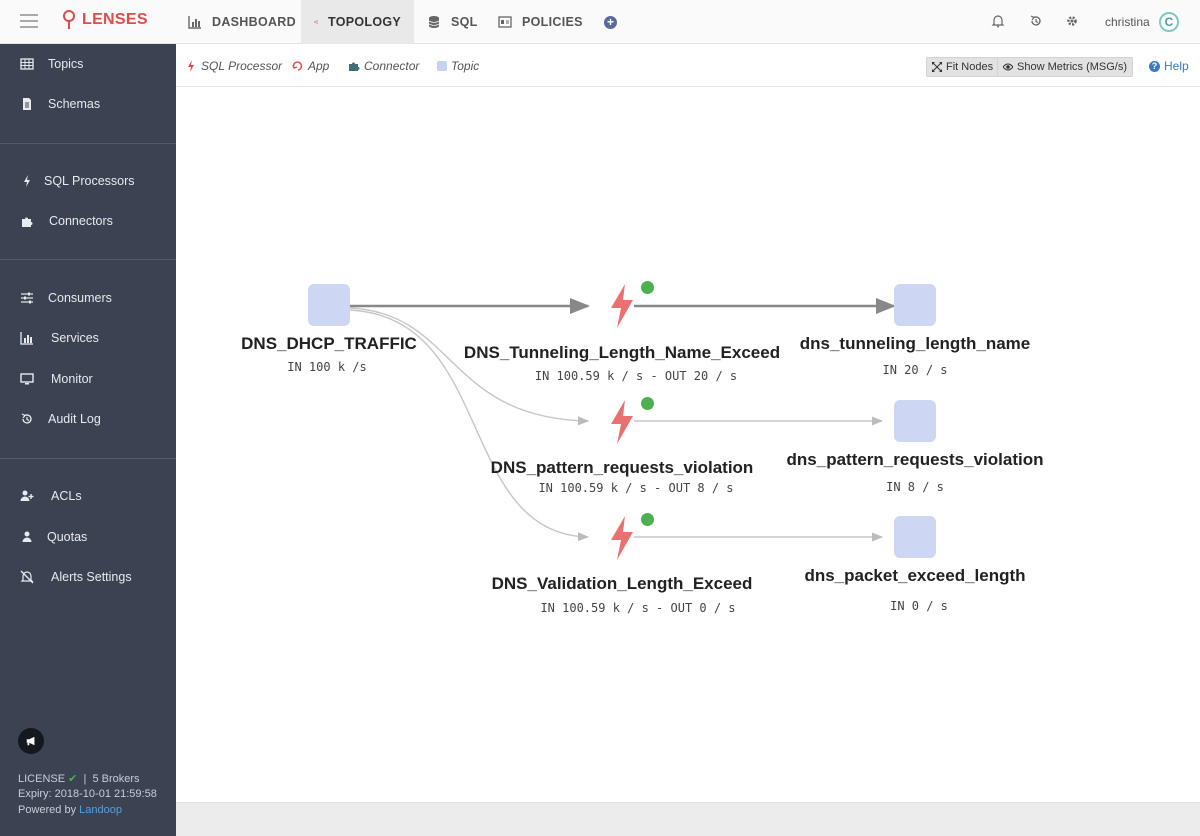 The image size is (1200, 836). What do you see at coordinates (74, 104) in the screenshot?
I see `sidebar-item-label: Schemas` at bounding box center [74, 104].